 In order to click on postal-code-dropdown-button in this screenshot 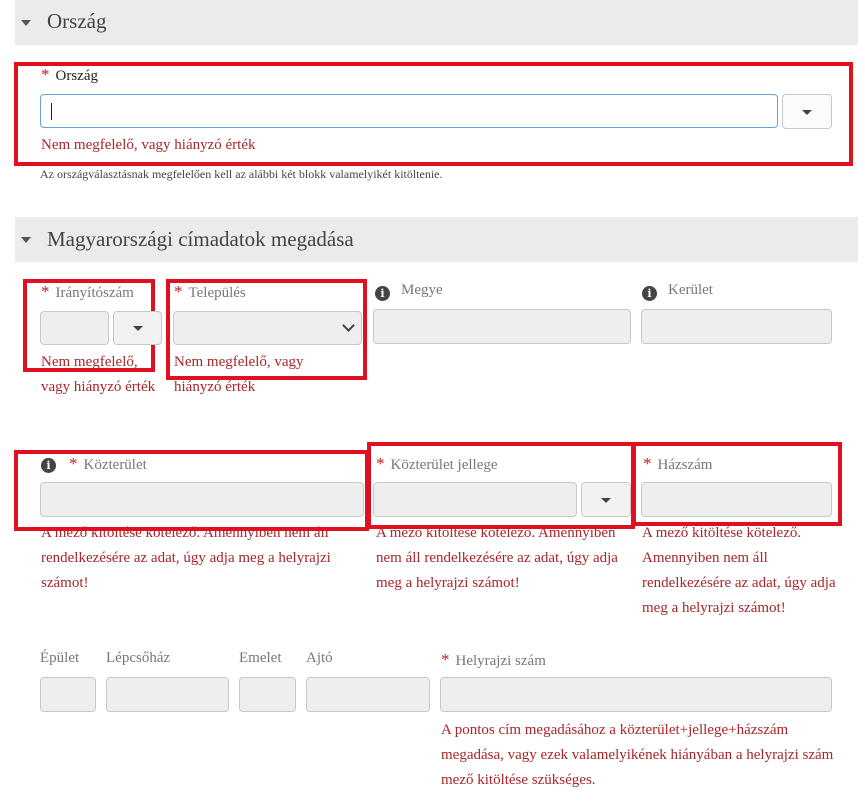, I will do `click(137, 328)`.